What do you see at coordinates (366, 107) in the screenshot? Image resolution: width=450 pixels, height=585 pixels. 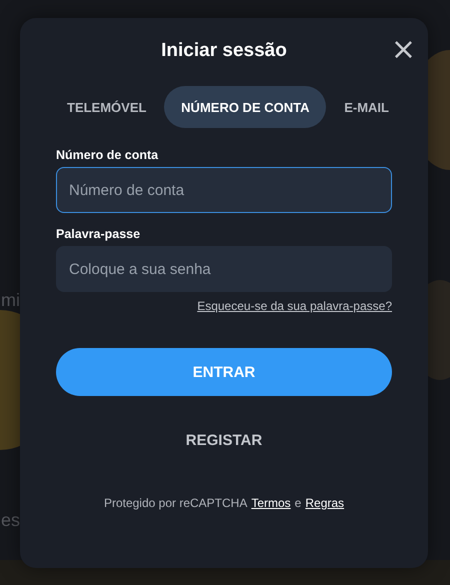 I see `tab: E-MAIL` at bounding box center [366, 107].